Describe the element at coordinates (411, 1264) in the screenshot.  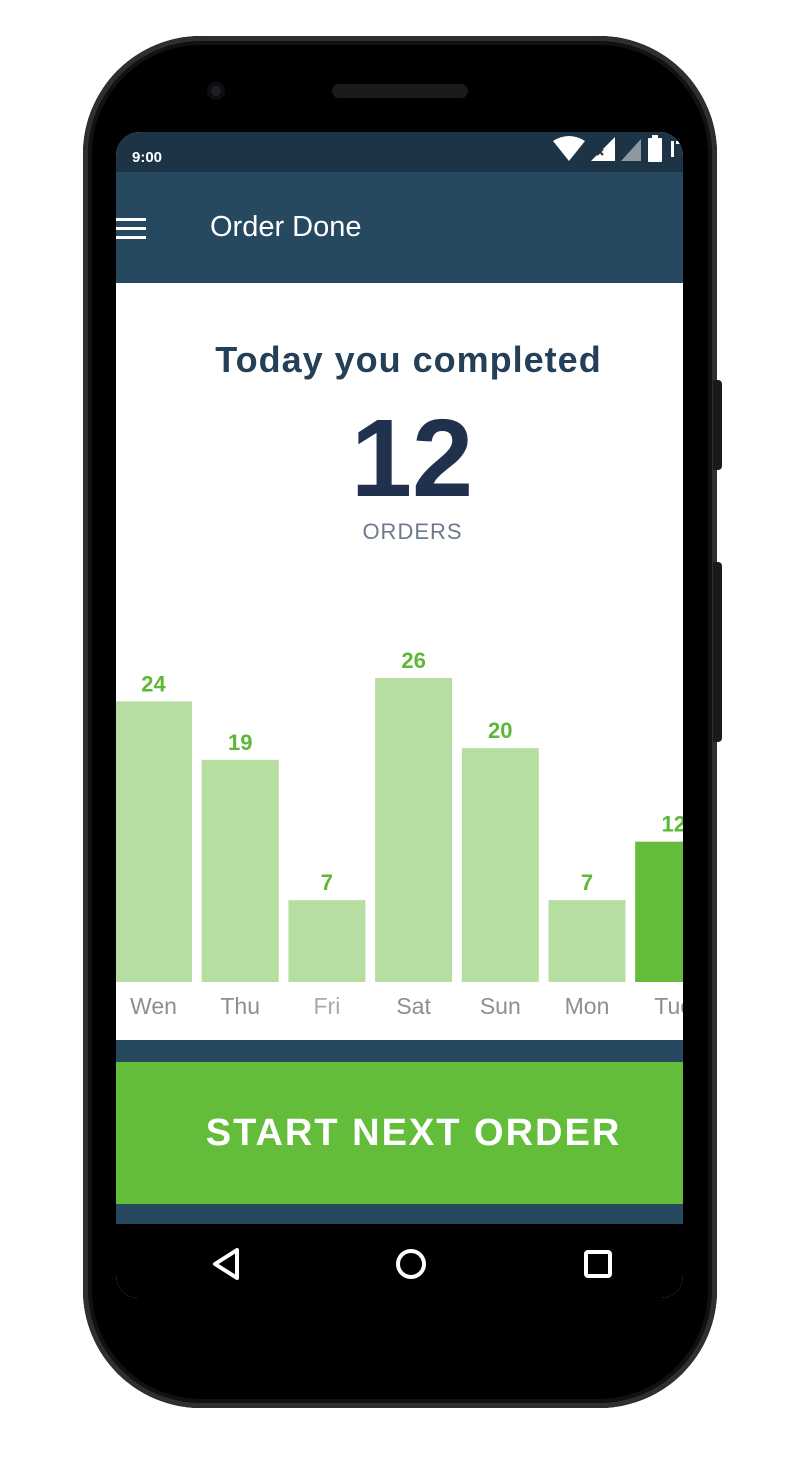
I see `home-icon` at that location.